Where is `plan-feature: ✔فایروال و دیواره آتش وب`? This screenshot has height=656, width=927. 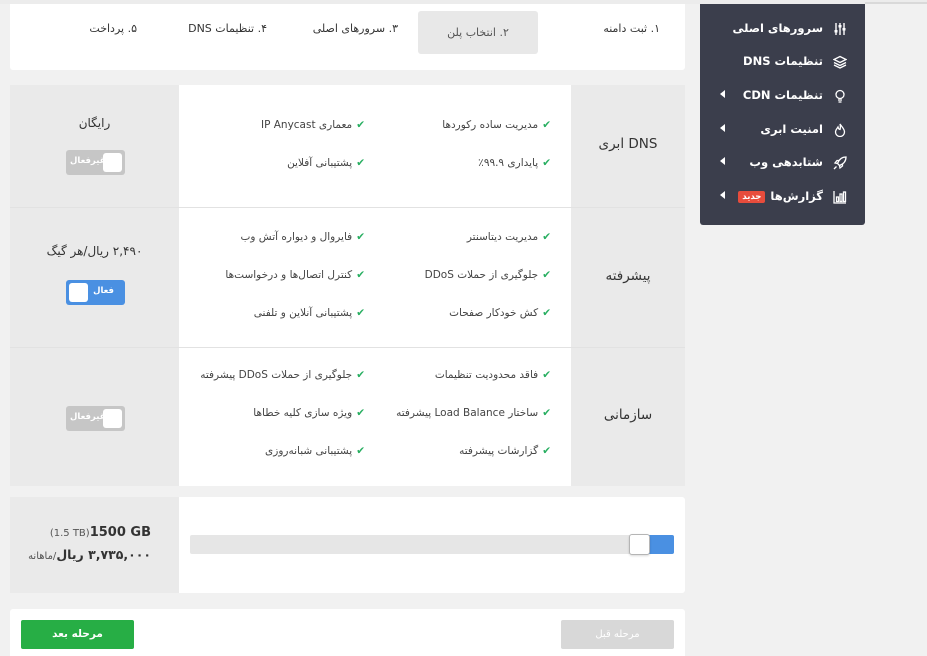
plan-feature: ✔فایروال و دیواره آتش وب is located at coordinates (302, 237).